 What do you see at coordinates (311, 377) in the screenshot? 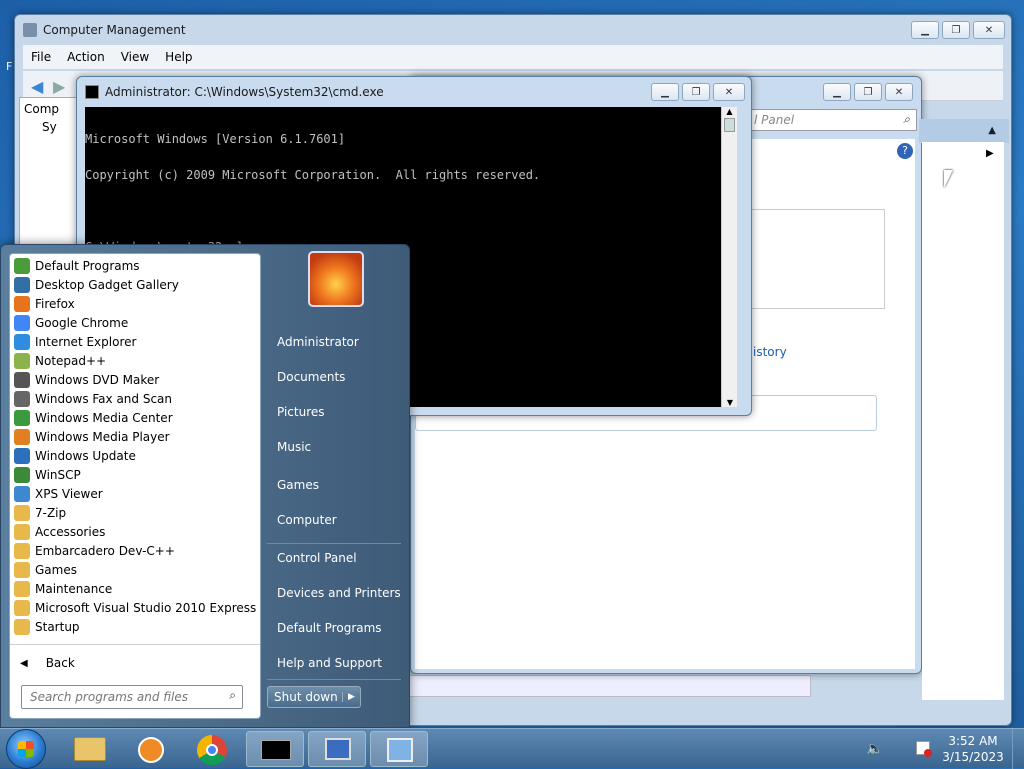
I see `start-right-item: Documents` at bounding box center [311, 377].